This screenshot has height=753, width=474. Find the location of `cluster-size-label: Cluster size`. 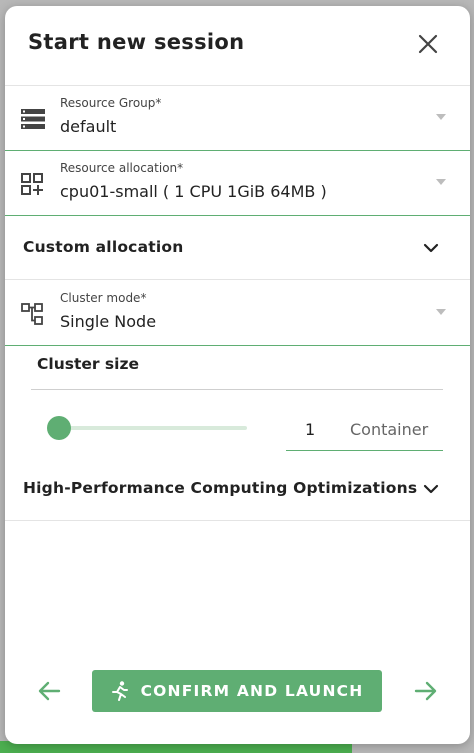

cluster-size-label: Cluster size is located at coordinates (88, 364).